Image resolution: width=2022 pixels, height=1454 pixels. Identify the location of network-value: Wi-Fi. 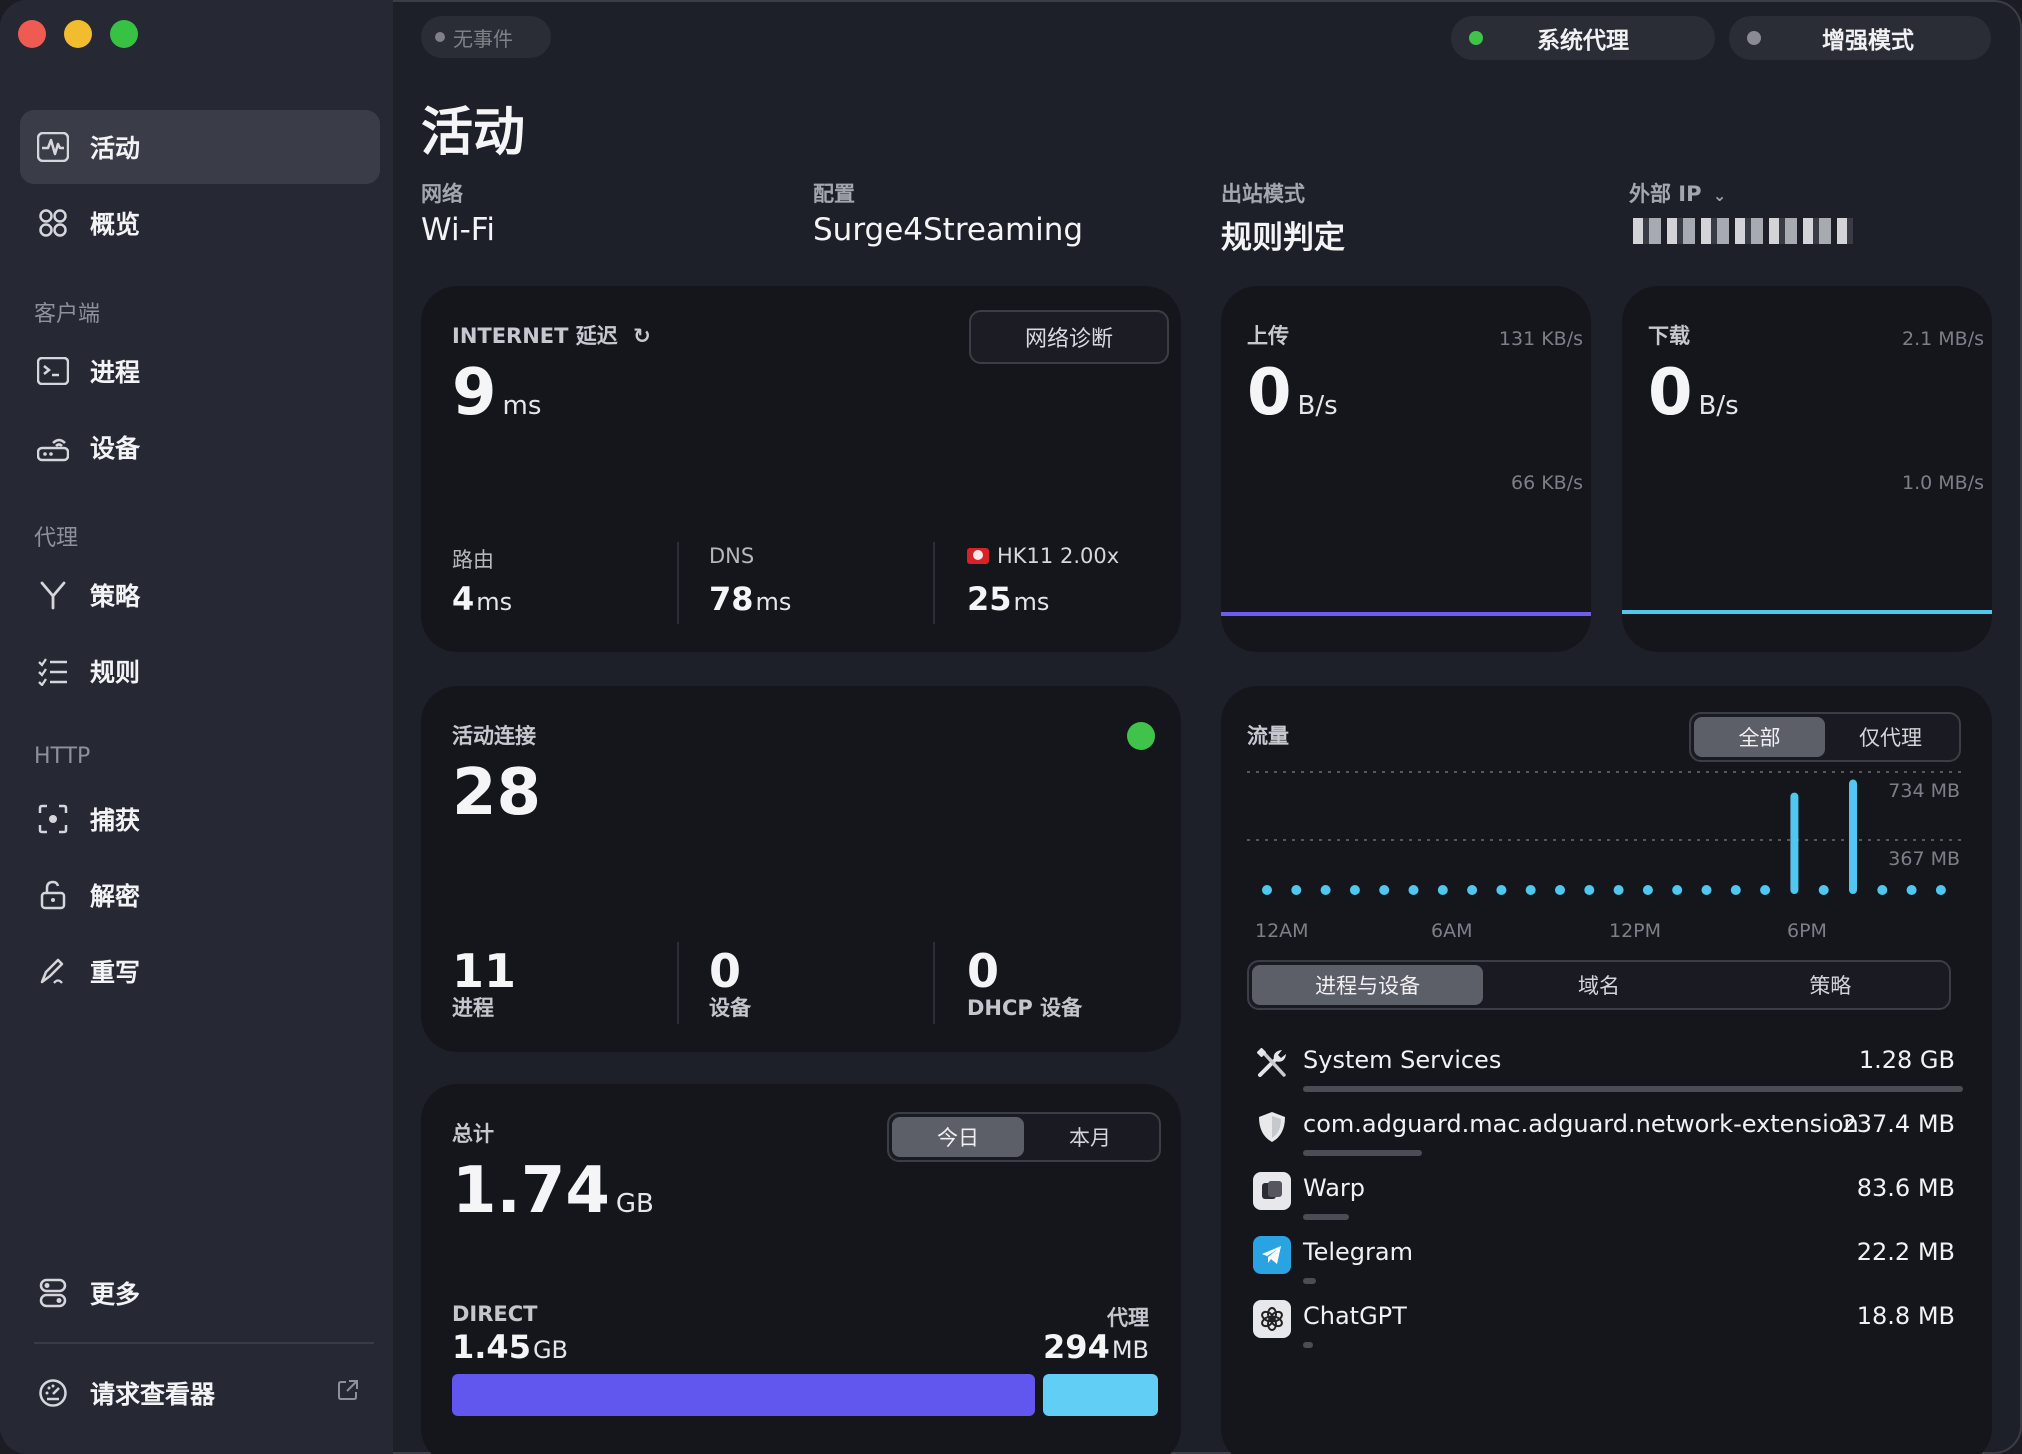
(458, 230).